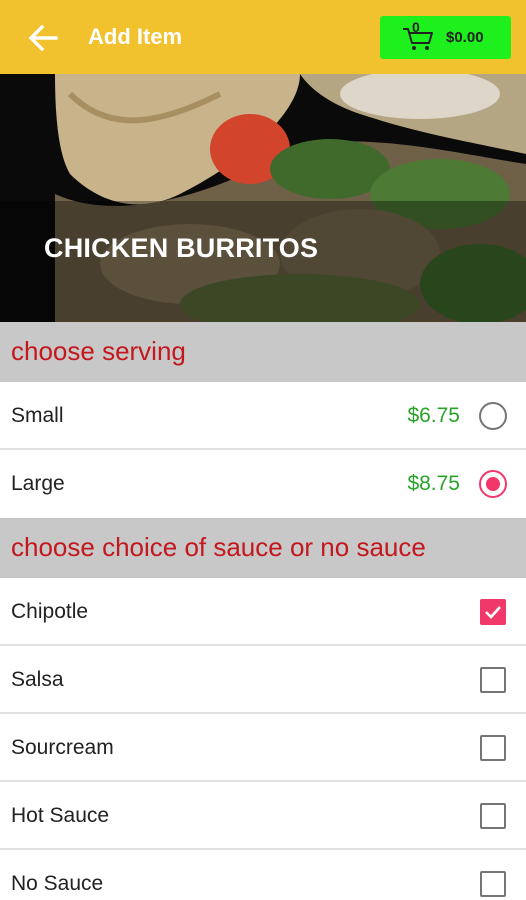 Image resolution: width=526 pixels, height=900 pixels. Describe the element at coordinates (263, 748) in the screenshot. I see `sauce-option-sourcream: Sourcream` at that location.